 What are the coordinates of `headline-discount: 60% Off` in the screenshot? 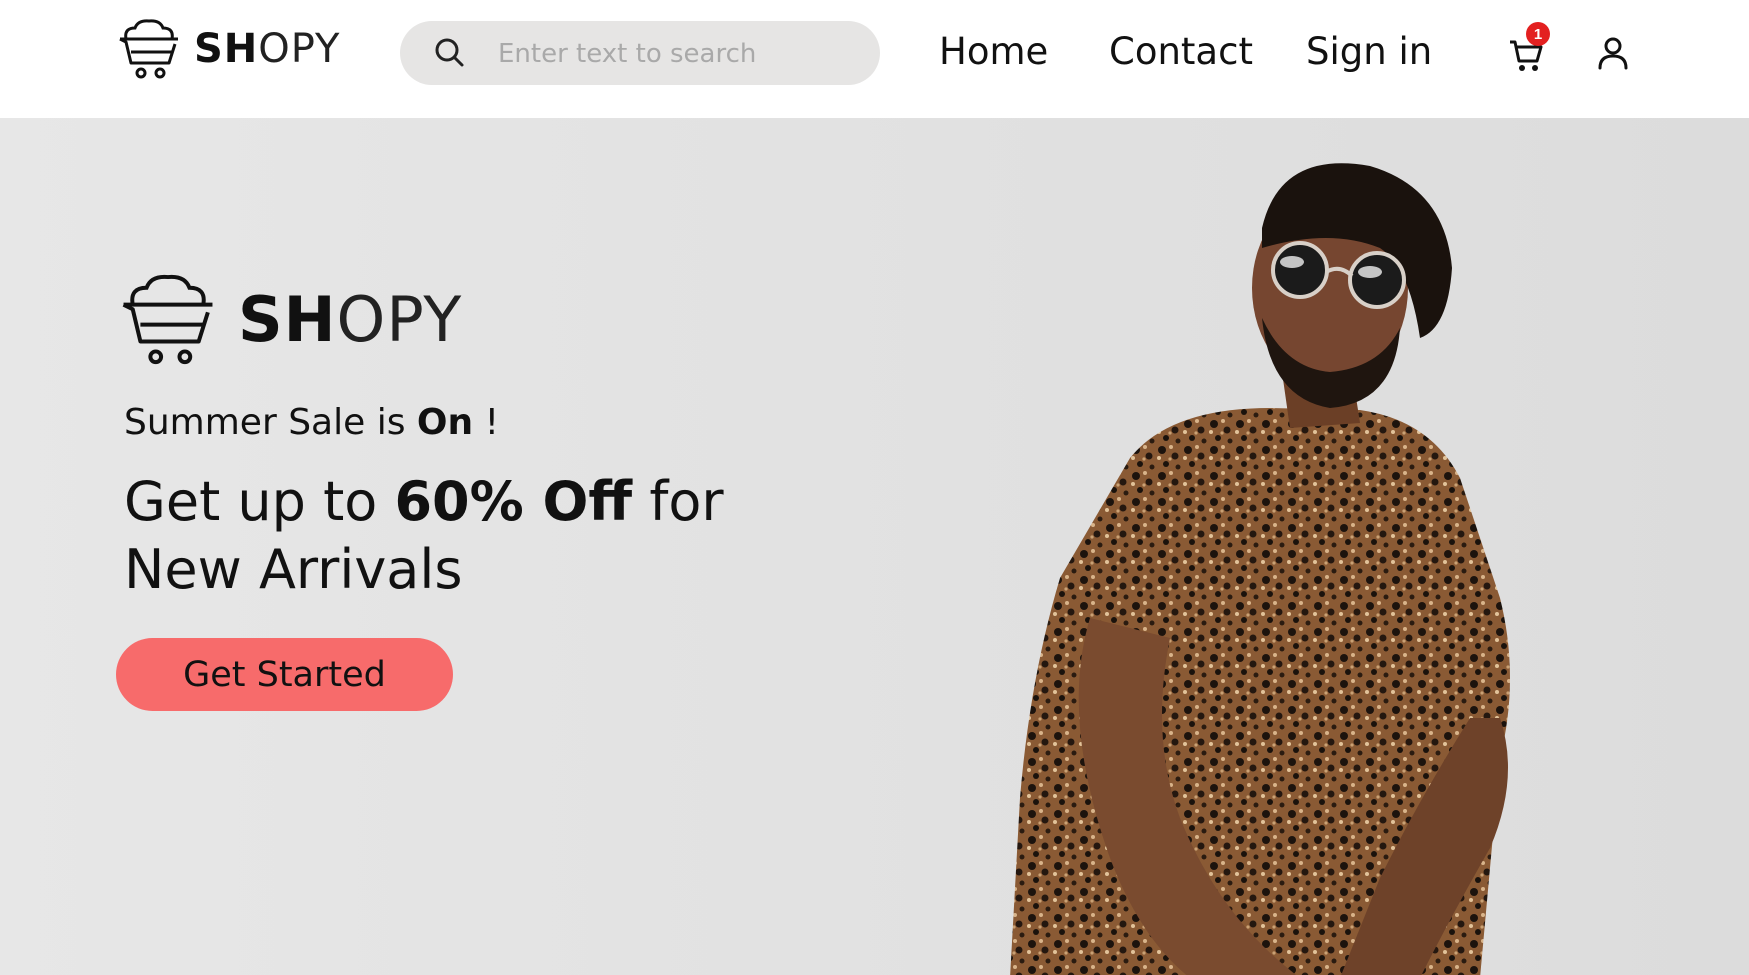 It's located at (513, 501).